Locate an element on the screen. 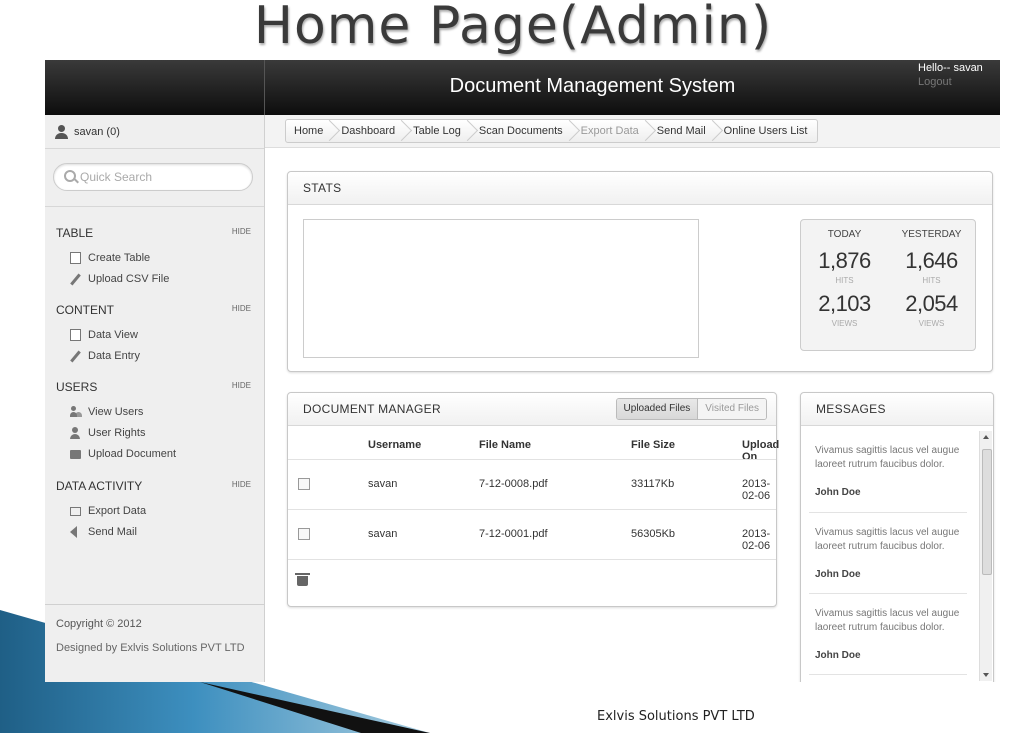  scroll-up-icon is located at coordinates (986, 437).